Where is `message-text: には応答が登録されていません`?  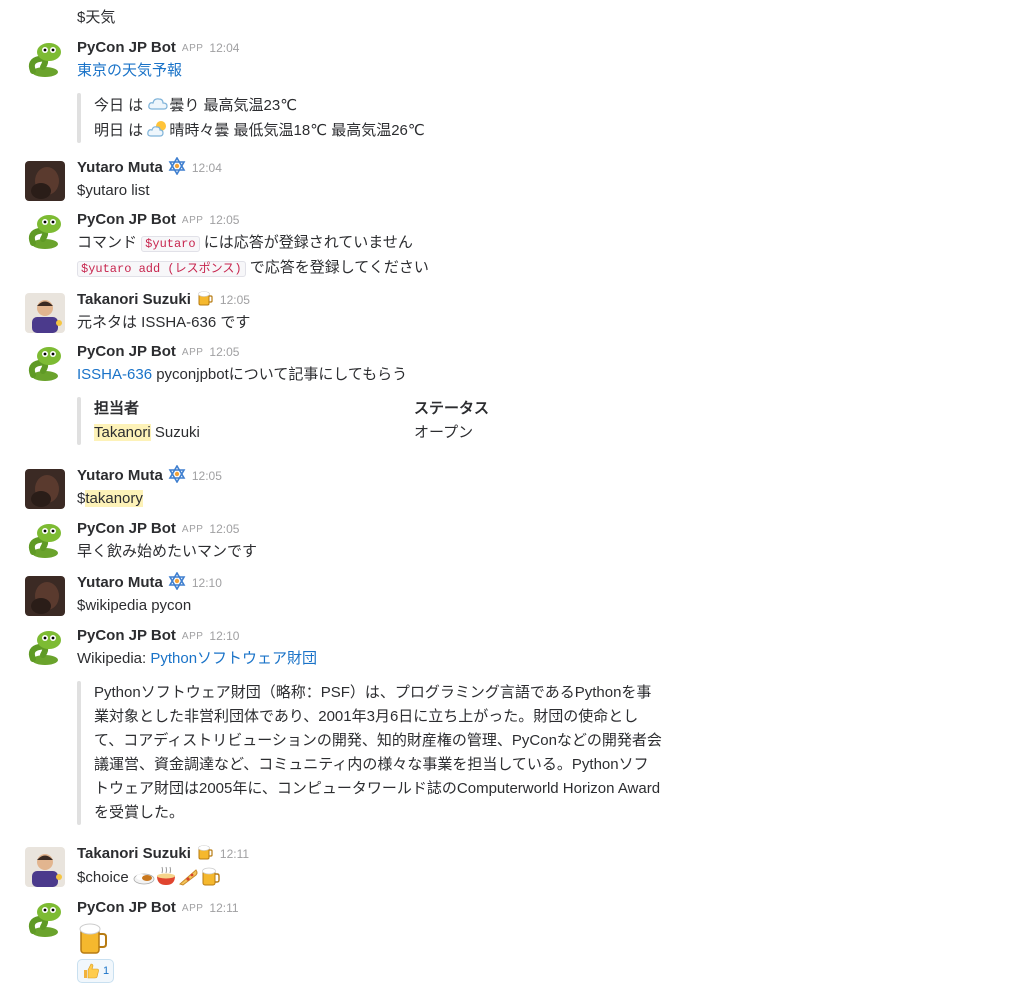 message-text: には応答が登録されていません is located at coordinates (306, 242).